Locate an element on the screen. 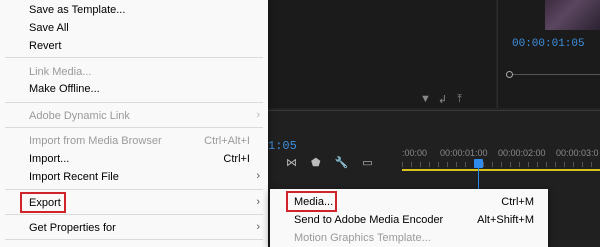 Image resolution: width=600 pixels, height=247 pixels. menu-item-label: Import Recent File is located at coordinates (74, 177).